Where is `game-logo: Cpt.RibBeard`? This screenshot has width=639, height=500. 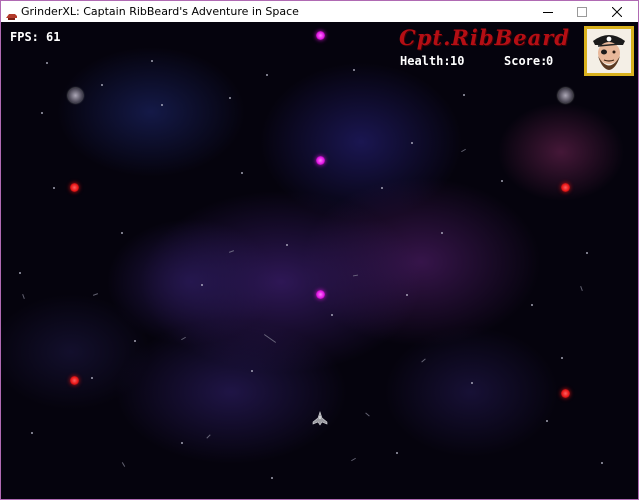
game-logo: Cpt.RibBeard is located at coordinates (484, 37).